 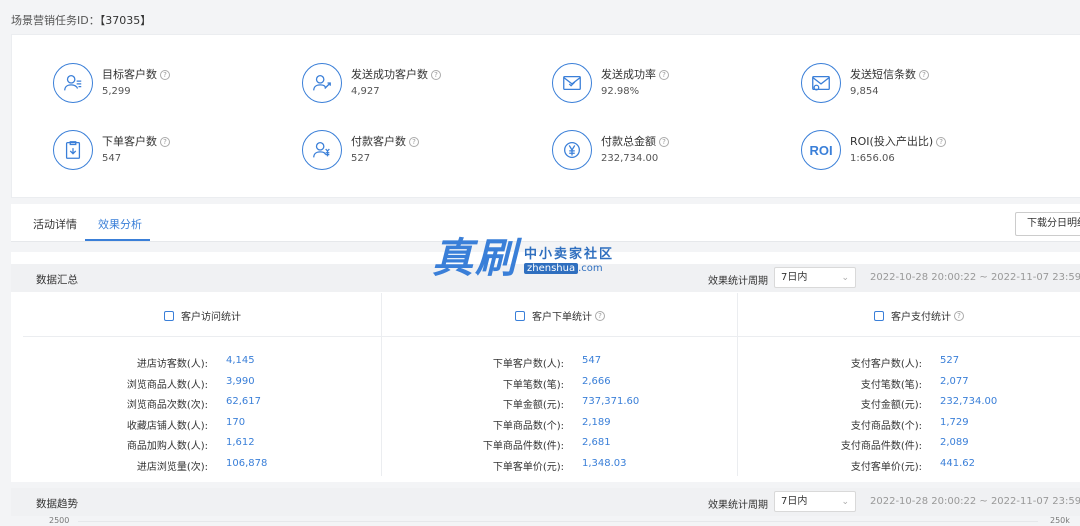 What do you see at coordinates (169, 315) in the screenshot?
I see `monitor-icon` at bounding box center [169, 315].